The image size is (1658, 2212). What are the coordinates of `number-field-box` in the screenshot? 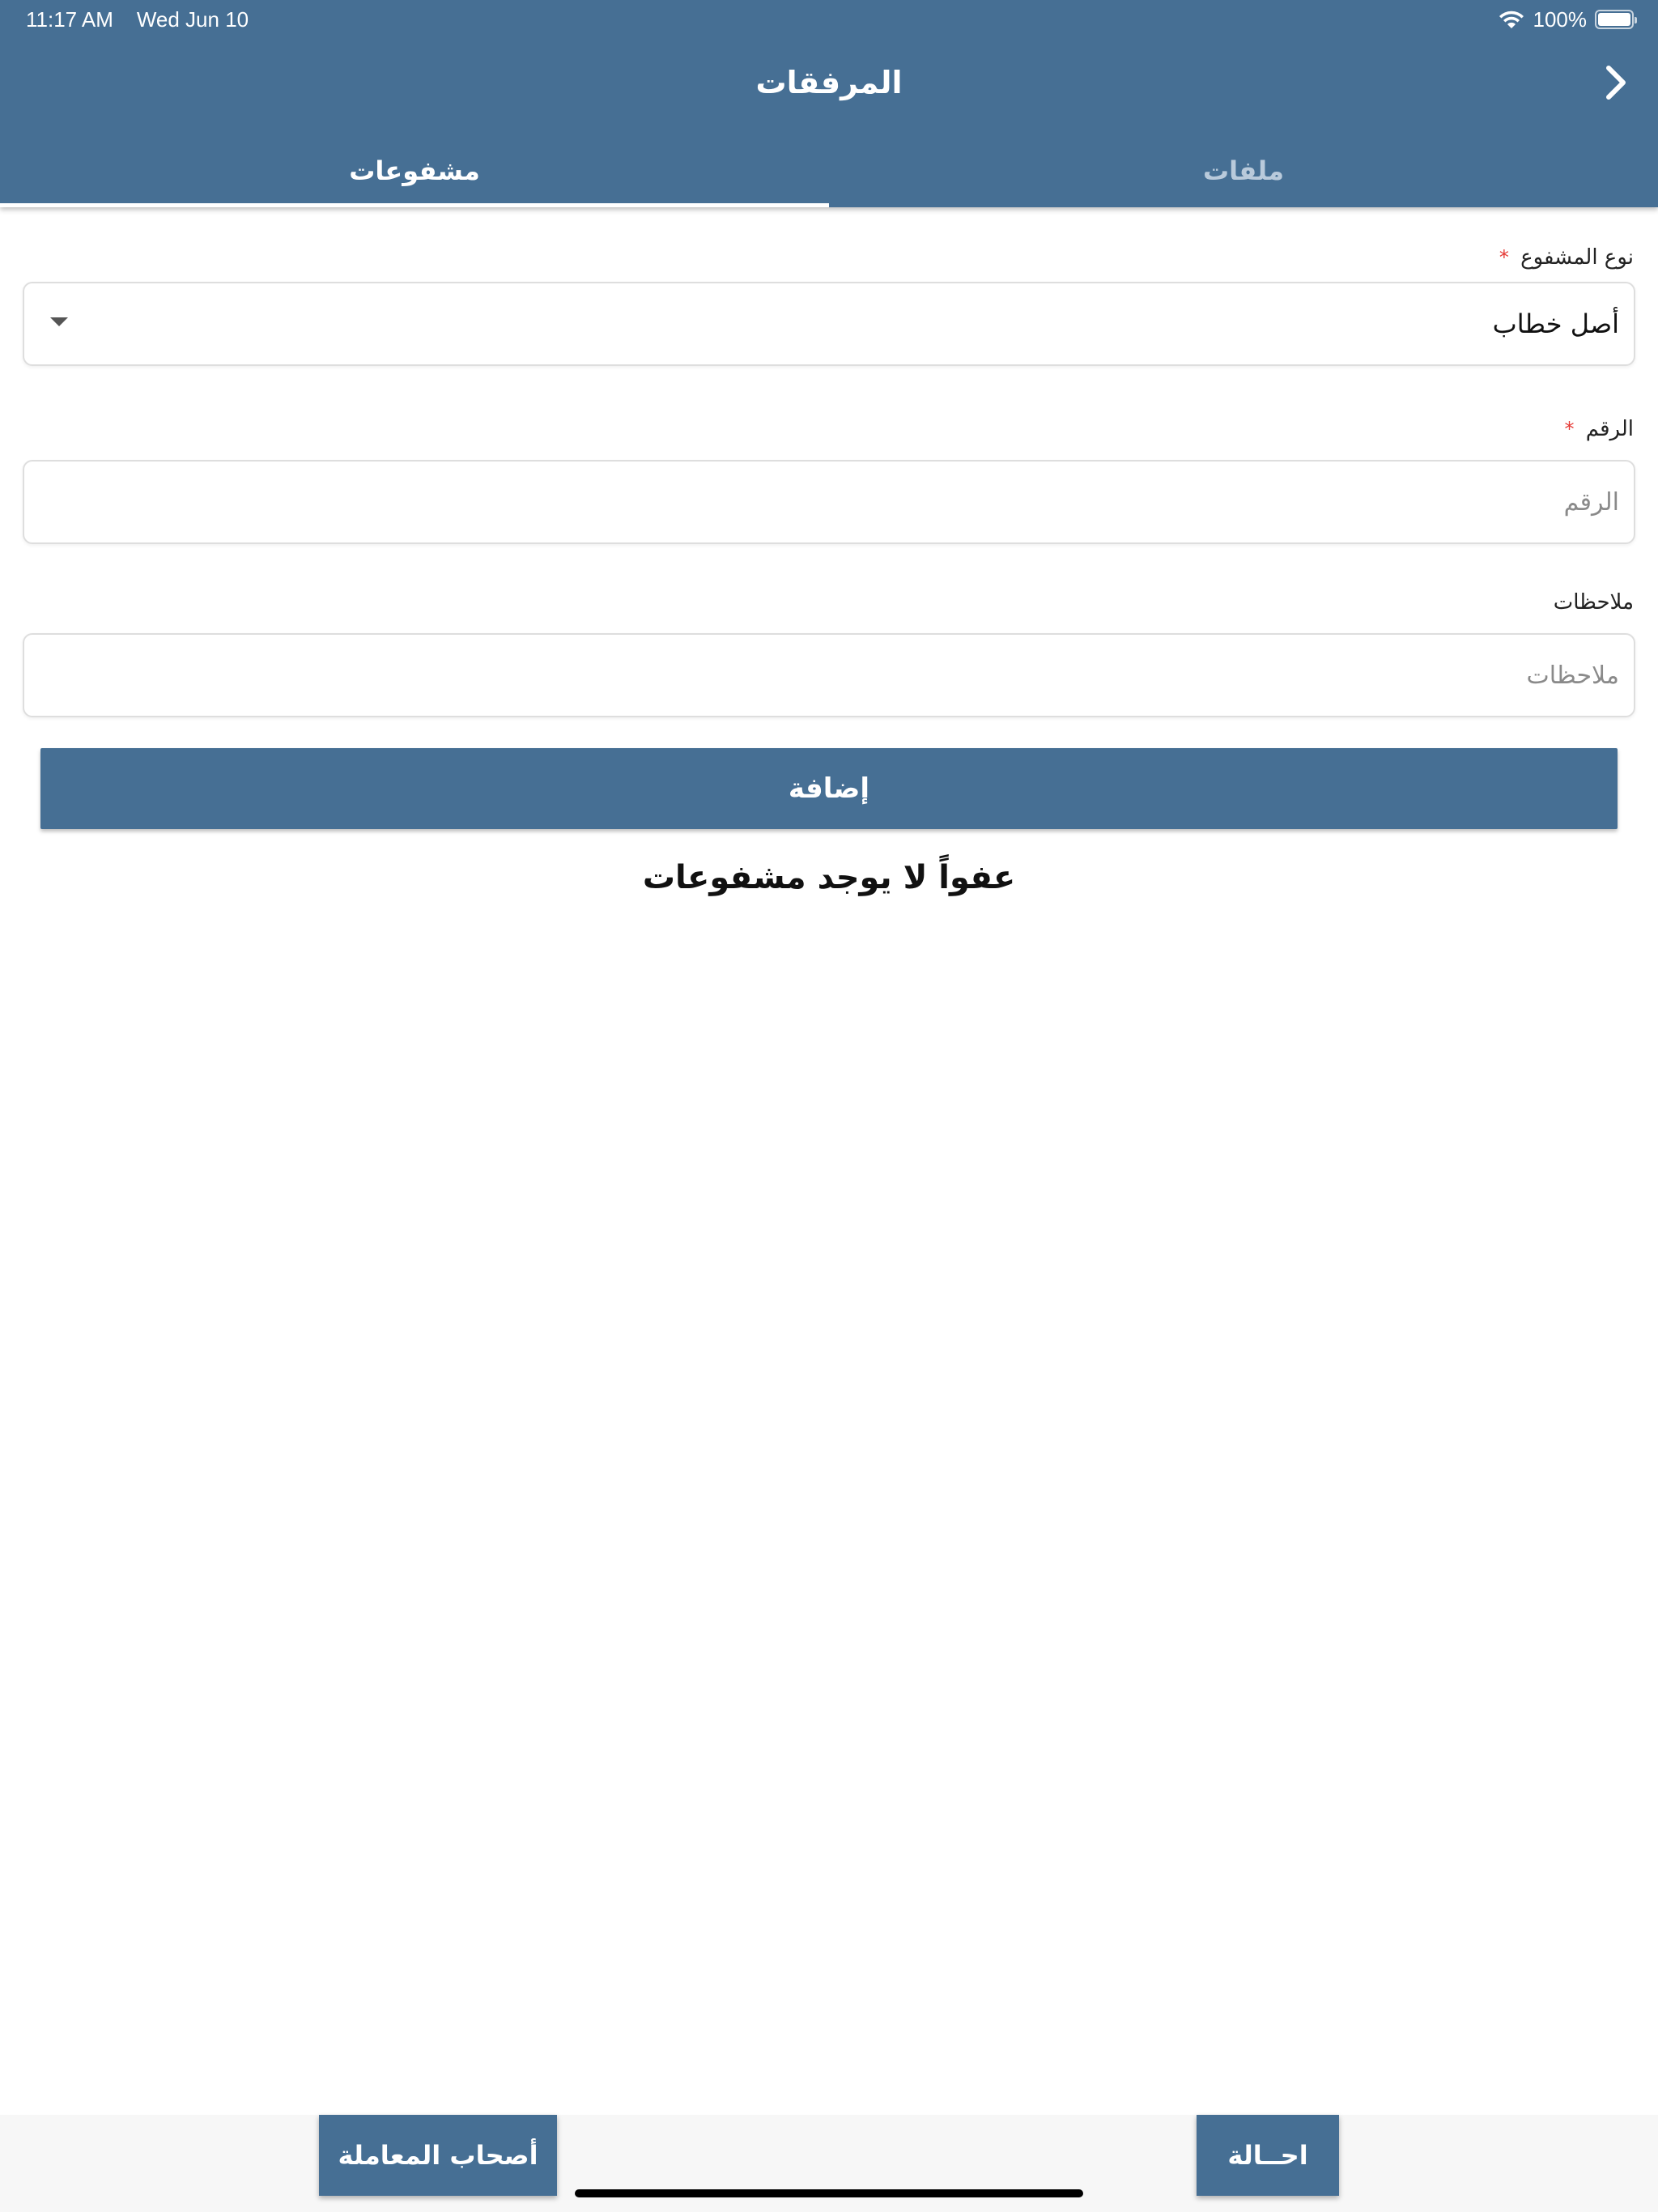 It's located at (829, 502).